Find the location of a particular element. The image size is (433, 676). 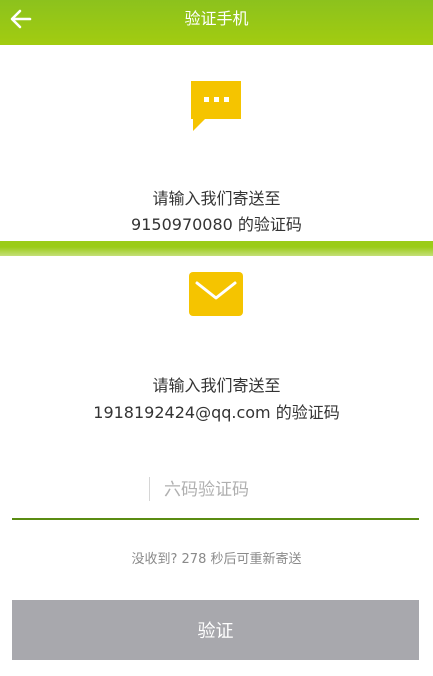

page-title: 验证手机 is located at coordinates (216, 18).